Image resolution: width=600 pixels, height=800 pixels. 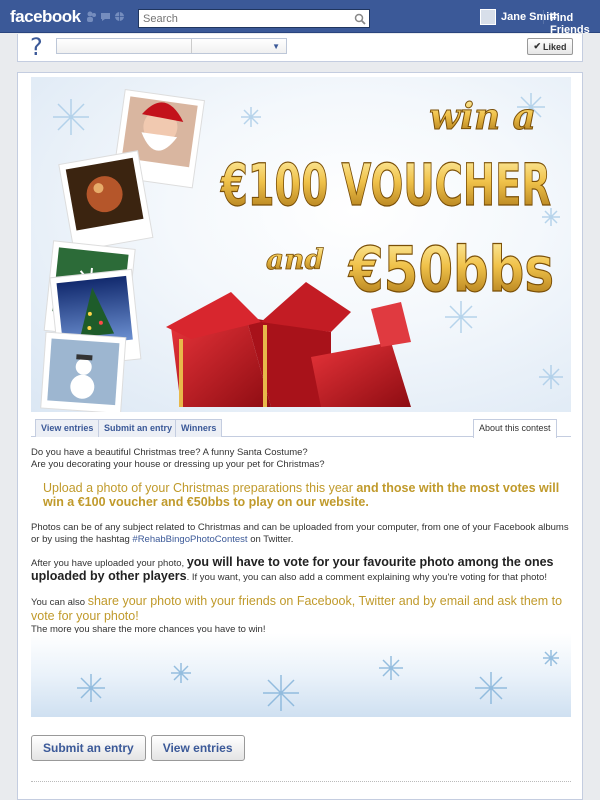 What do you see at coordinates (171, 46) in the screenshot?
I see `app-tab-selector: ▼` at bounding box center [171, 46].